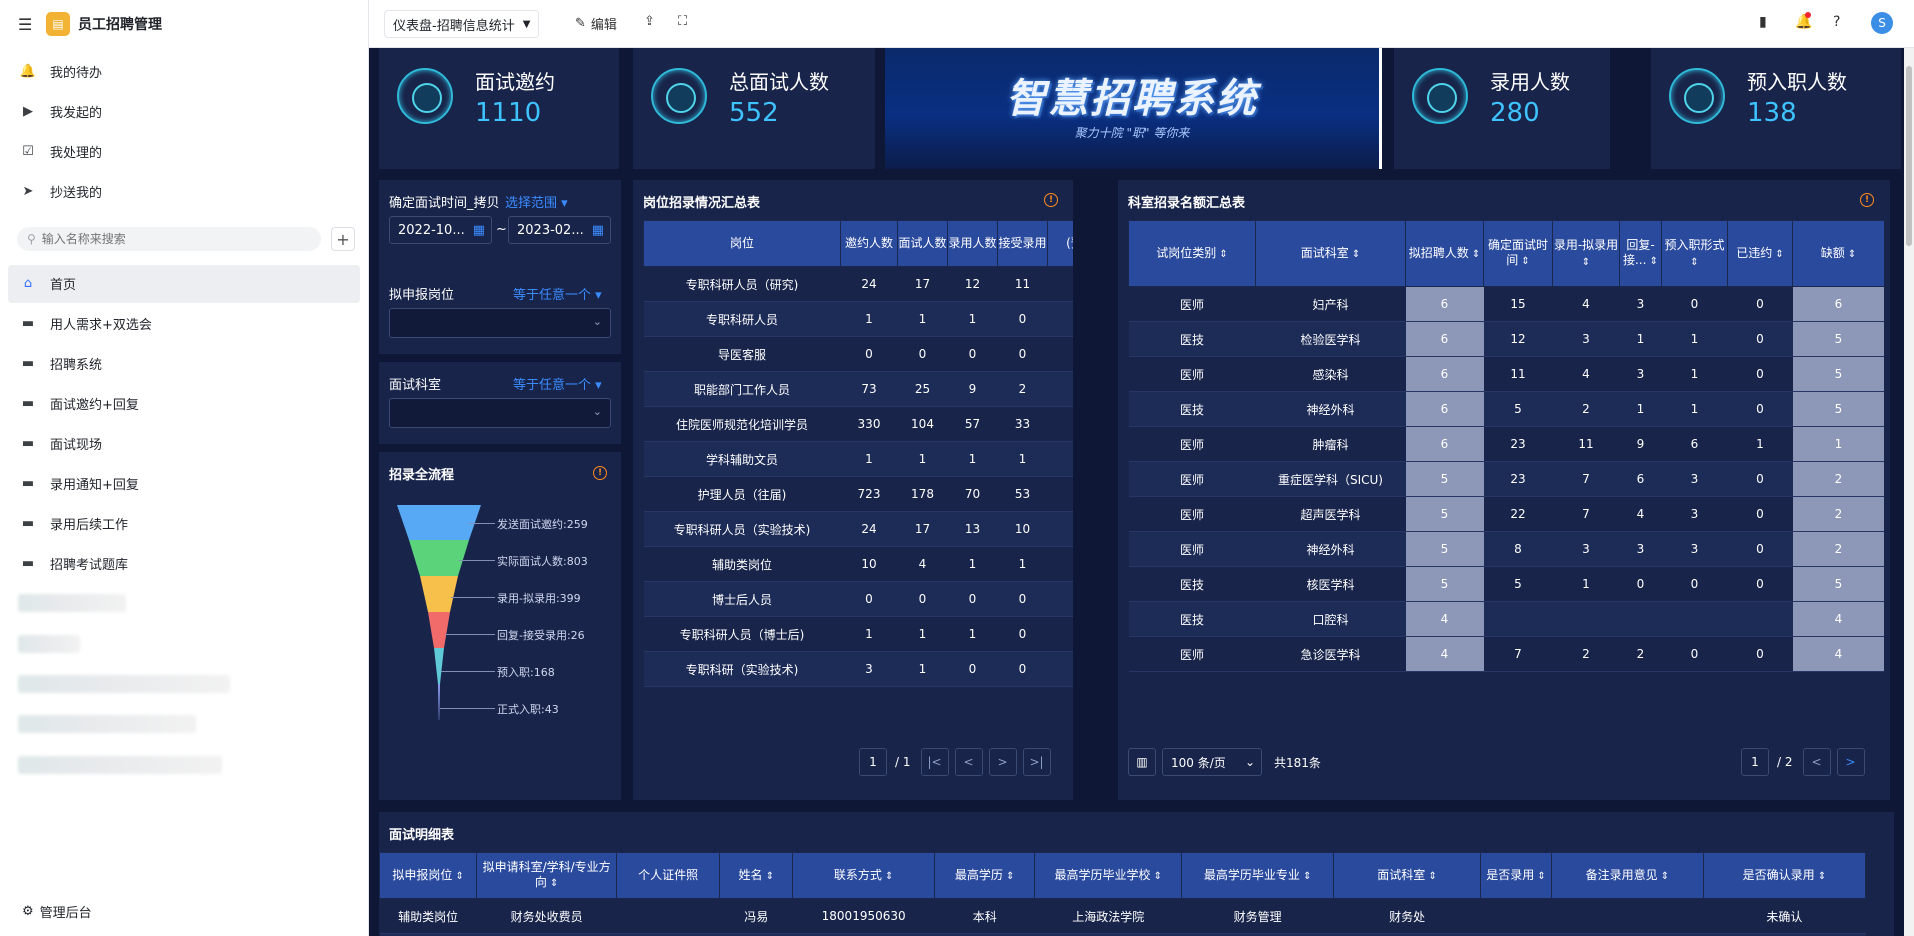  What do you see at coordinates (858, 284) in the screenshot?
I see `table-row: 专职科研人员（研究)241712111` at bounding box center [858, 284].